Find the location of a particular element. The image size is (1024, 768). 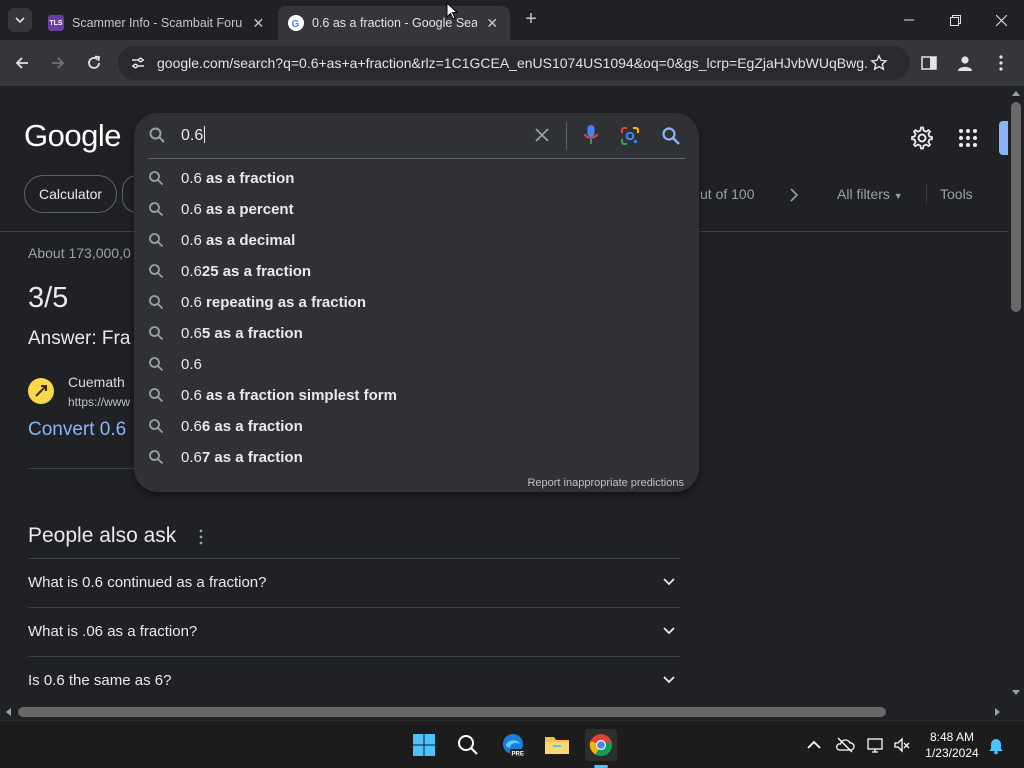

google-favicon-icon: G is located at coordinates (296, 23).